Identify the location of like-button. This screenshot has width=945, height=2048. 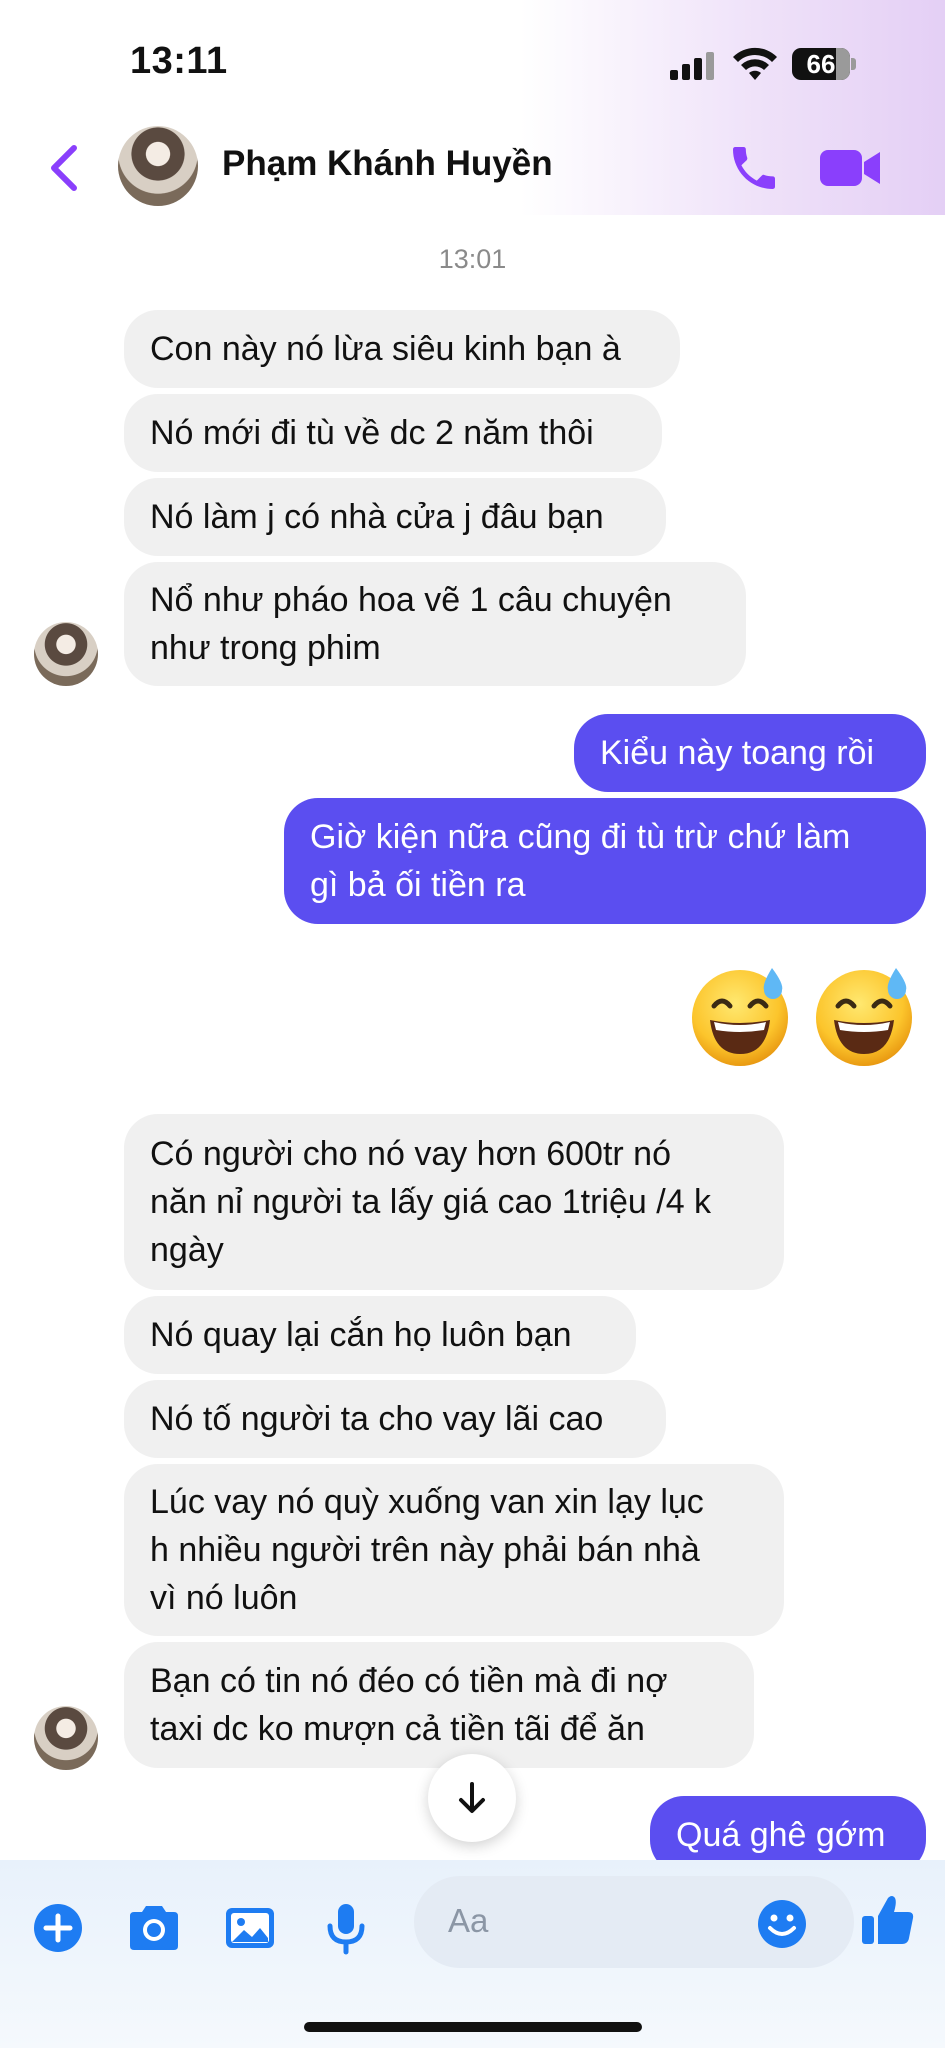
(888, 1920).